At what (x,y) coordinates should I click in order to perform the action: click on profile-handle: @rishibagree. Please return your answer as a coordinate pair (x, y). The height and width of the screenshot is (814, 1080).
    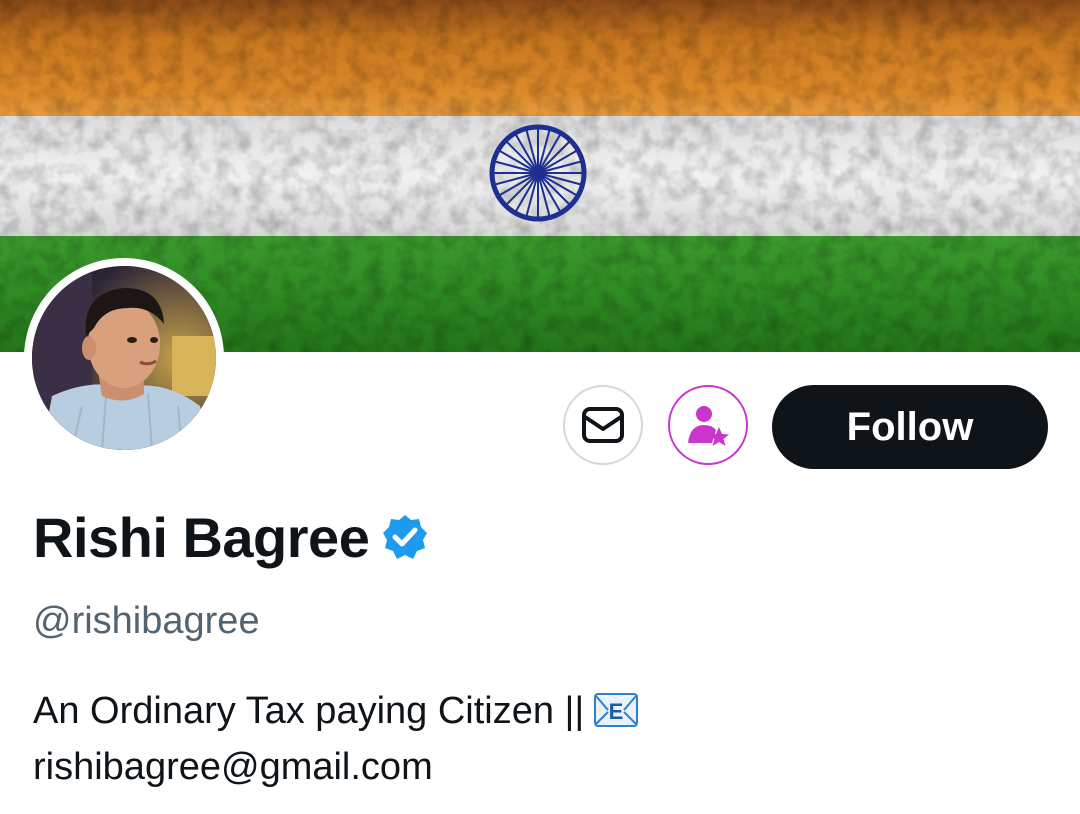
    Looking at the image, I should click on (146, 621).